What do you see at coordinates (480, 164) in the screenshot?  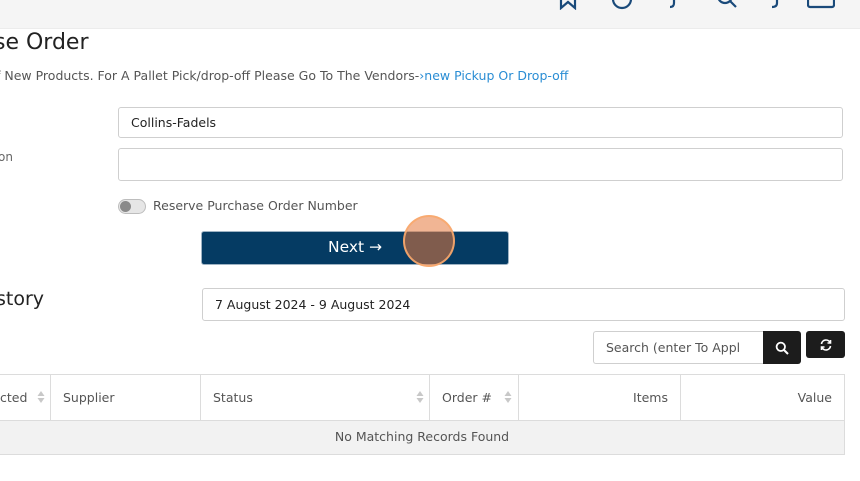 I see `description-field` at bounding box center [480, 164].